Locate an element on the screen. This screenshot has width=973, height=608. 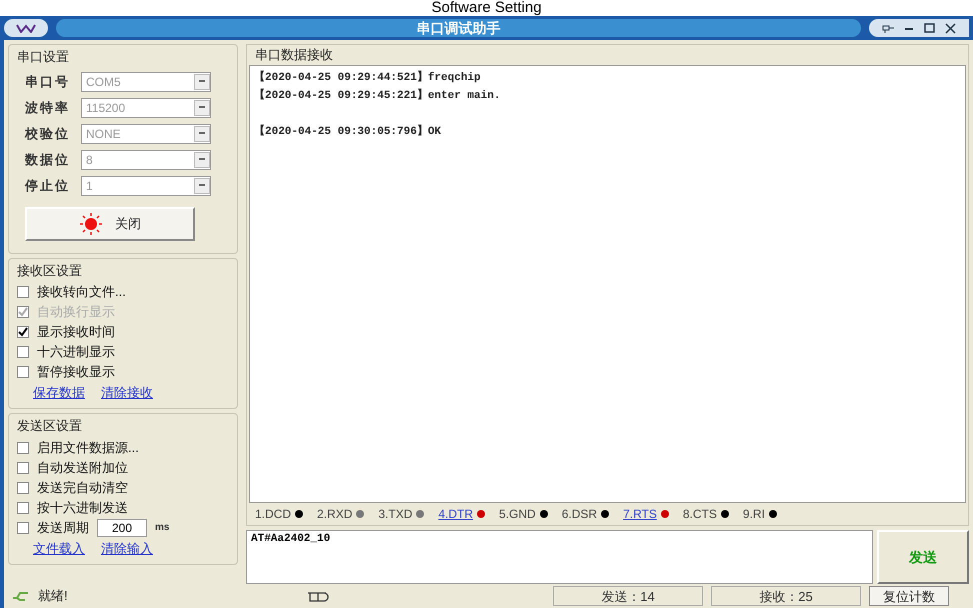
unit-label: ms is located at coordinates (162, 528).